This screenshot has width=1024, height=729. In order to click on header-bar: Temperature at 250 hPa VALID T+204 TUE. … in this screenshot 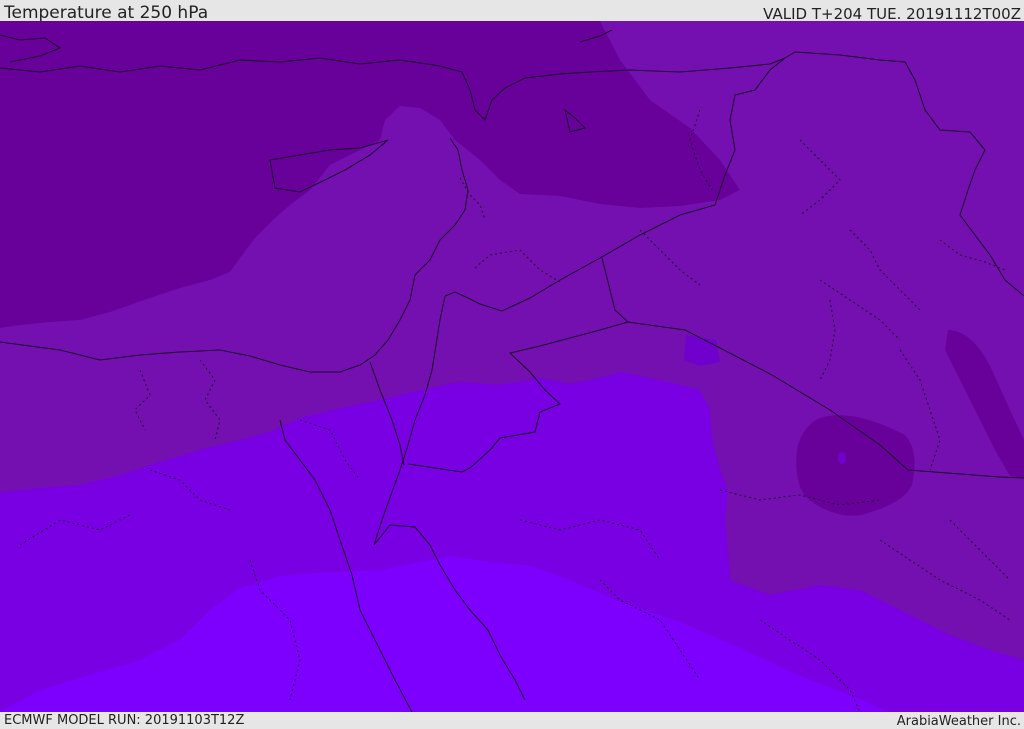, I will do `click(512, 11)`.